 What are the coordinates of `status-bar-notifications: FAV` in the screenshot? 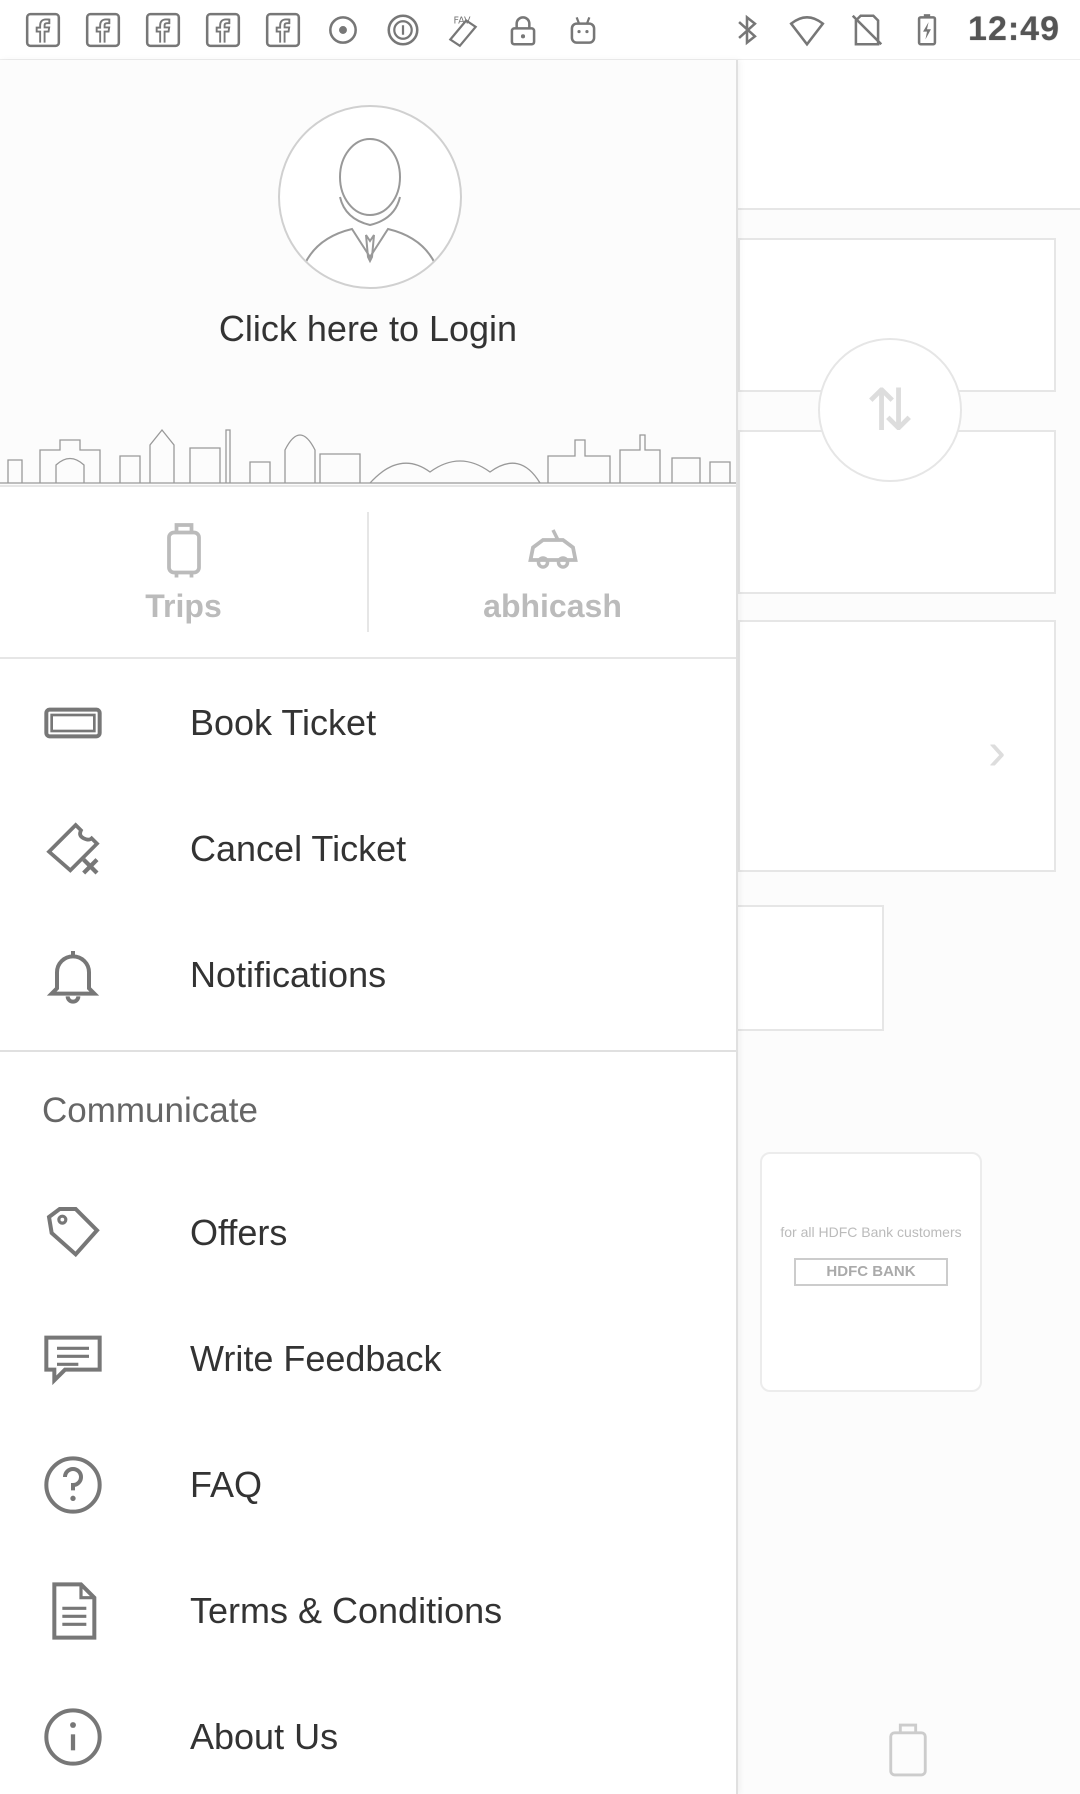 It's located at (313, 30).